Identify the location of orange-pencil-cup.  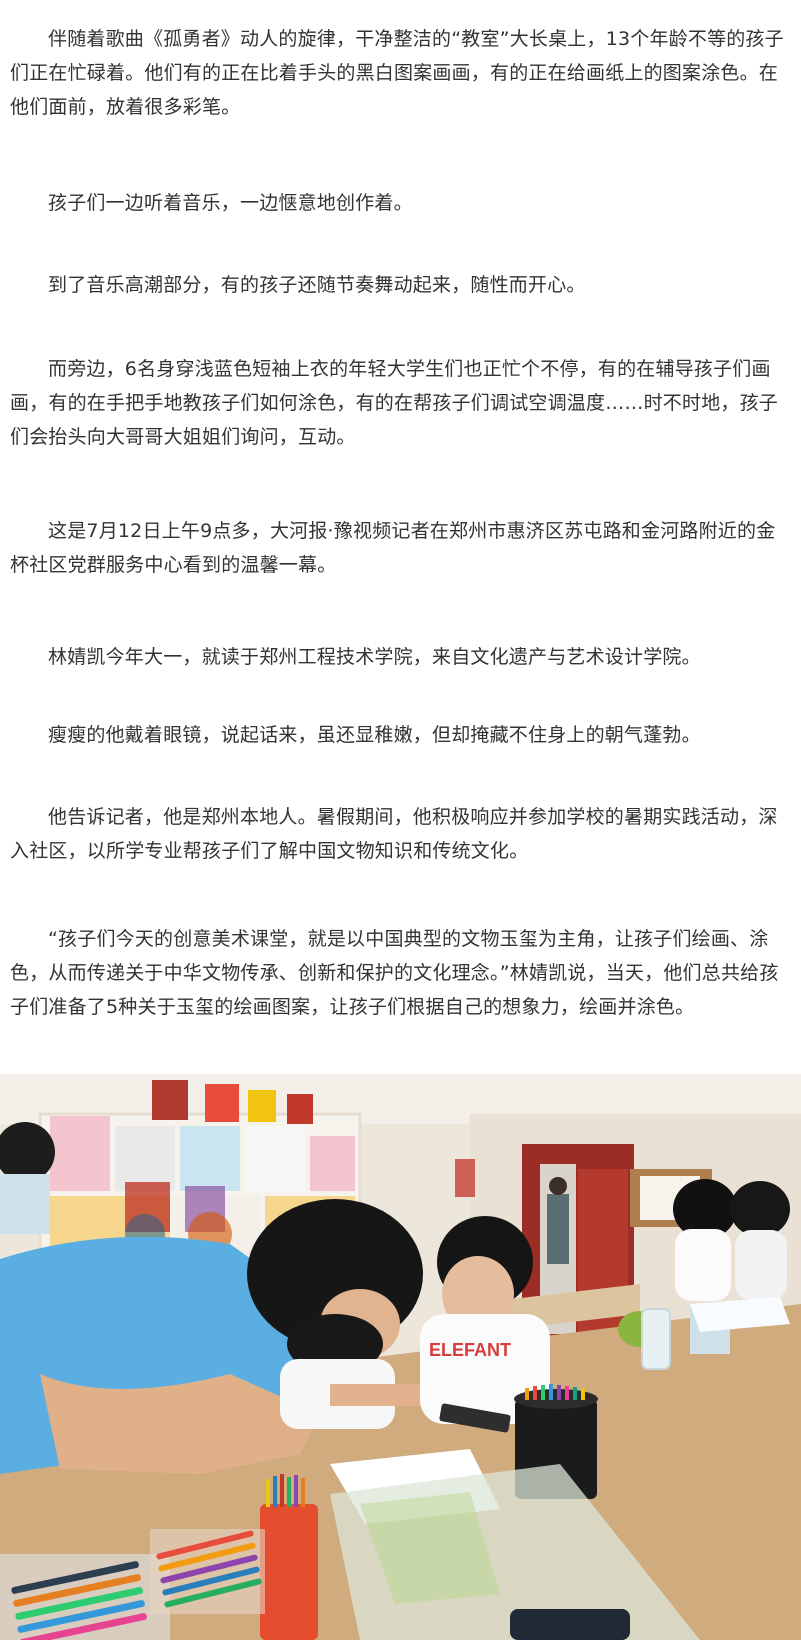
(289, 1572).